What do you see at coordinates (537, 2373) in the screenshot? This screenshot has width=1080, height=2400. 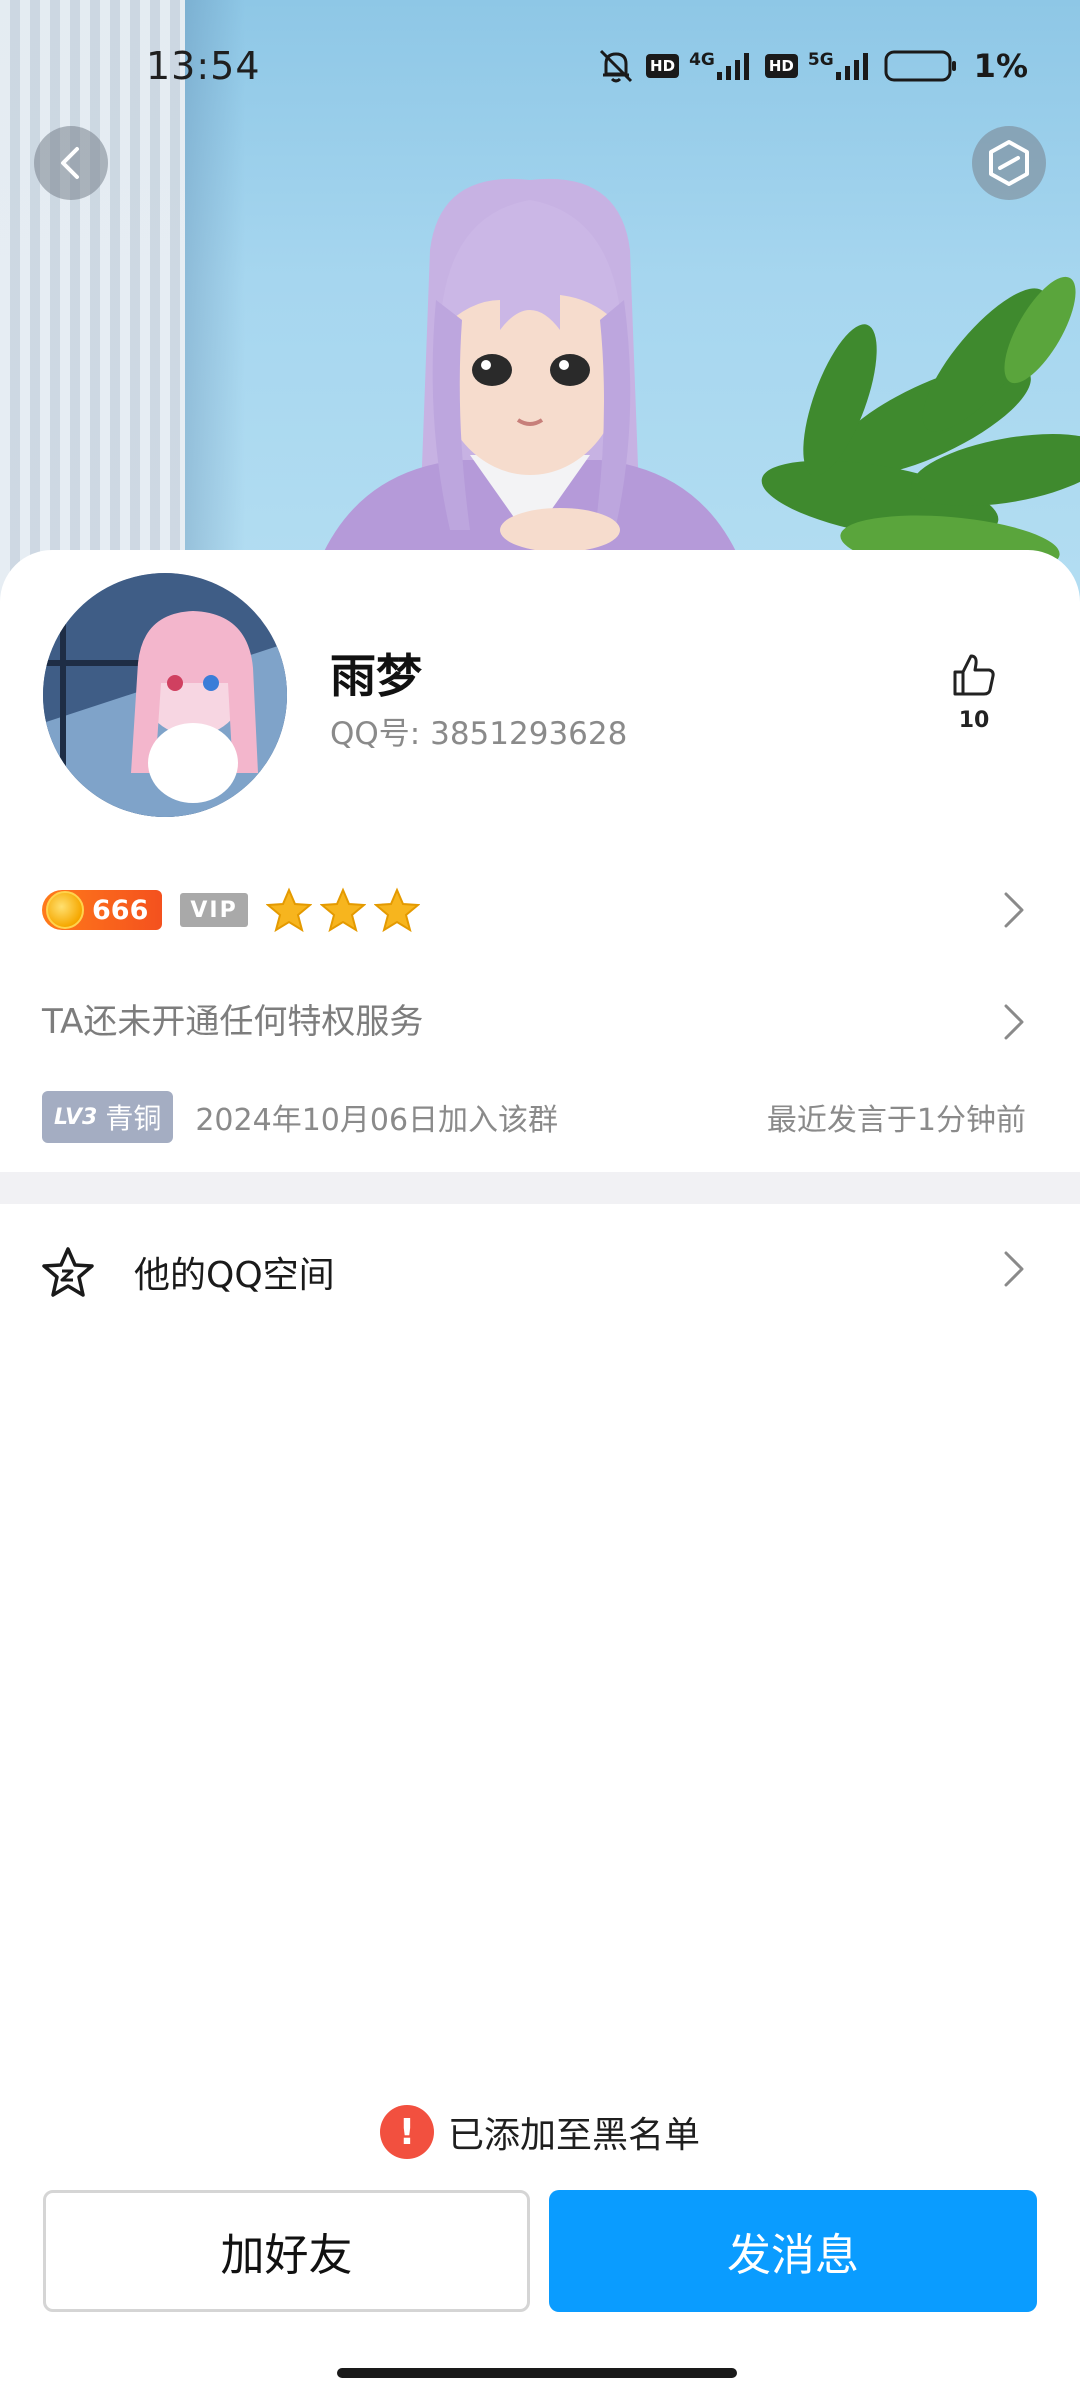 I see `home-indicator` at bounding box center [537, 2373].